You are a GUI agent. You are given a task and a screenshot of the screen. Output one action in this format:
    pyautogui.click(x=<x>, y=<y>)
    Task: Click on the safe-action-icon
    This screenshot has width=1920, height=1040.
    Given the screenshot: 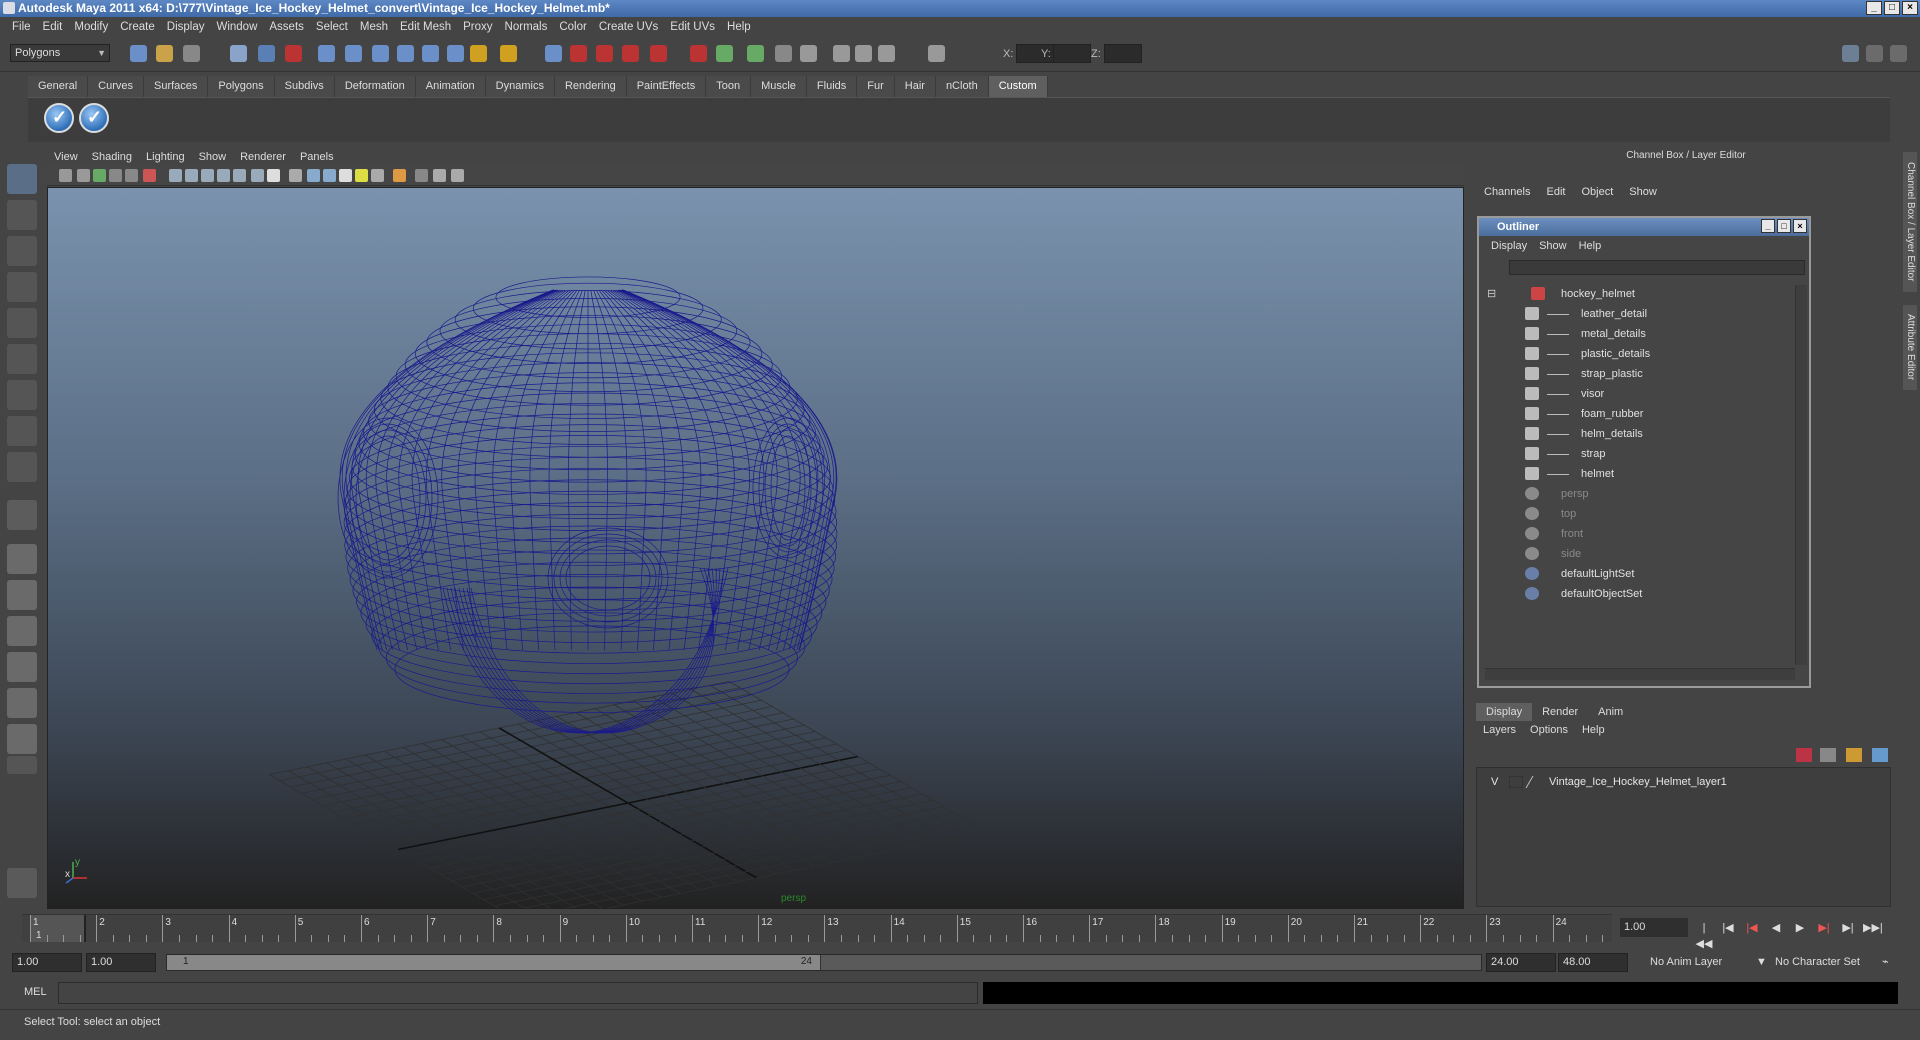 What is the action you would take?
    pyautogui.click(x=257, y=175)
    